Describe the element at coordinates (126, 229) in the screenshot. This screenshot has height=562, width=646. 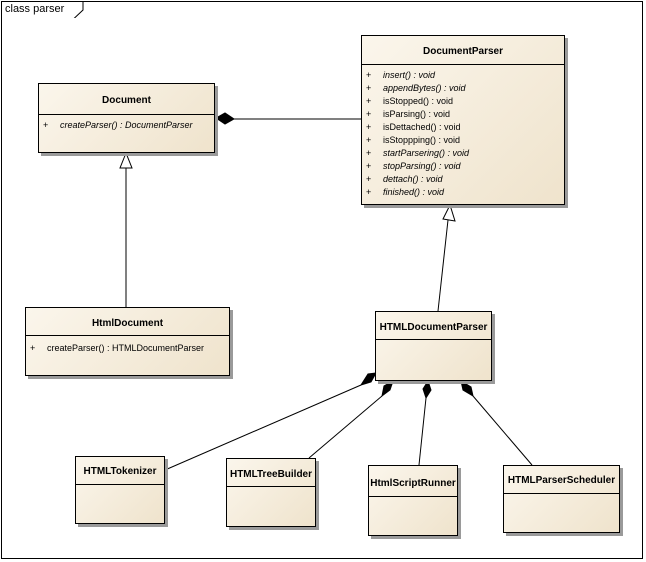
I see `generalization-htmldocument-document` at that location.